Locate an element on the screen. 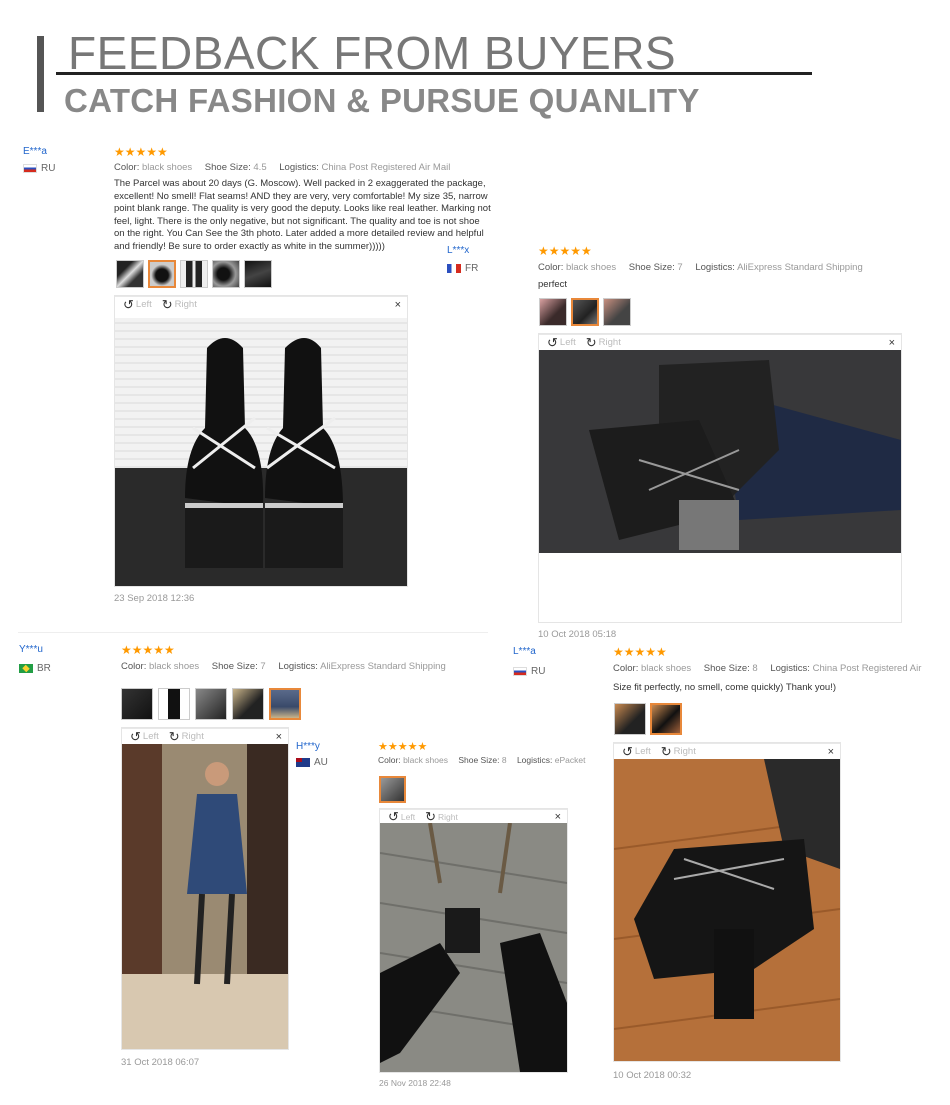 This screenshot has height=1105, width=950. reviewer-country: BR is located at coordinates (35, 668).